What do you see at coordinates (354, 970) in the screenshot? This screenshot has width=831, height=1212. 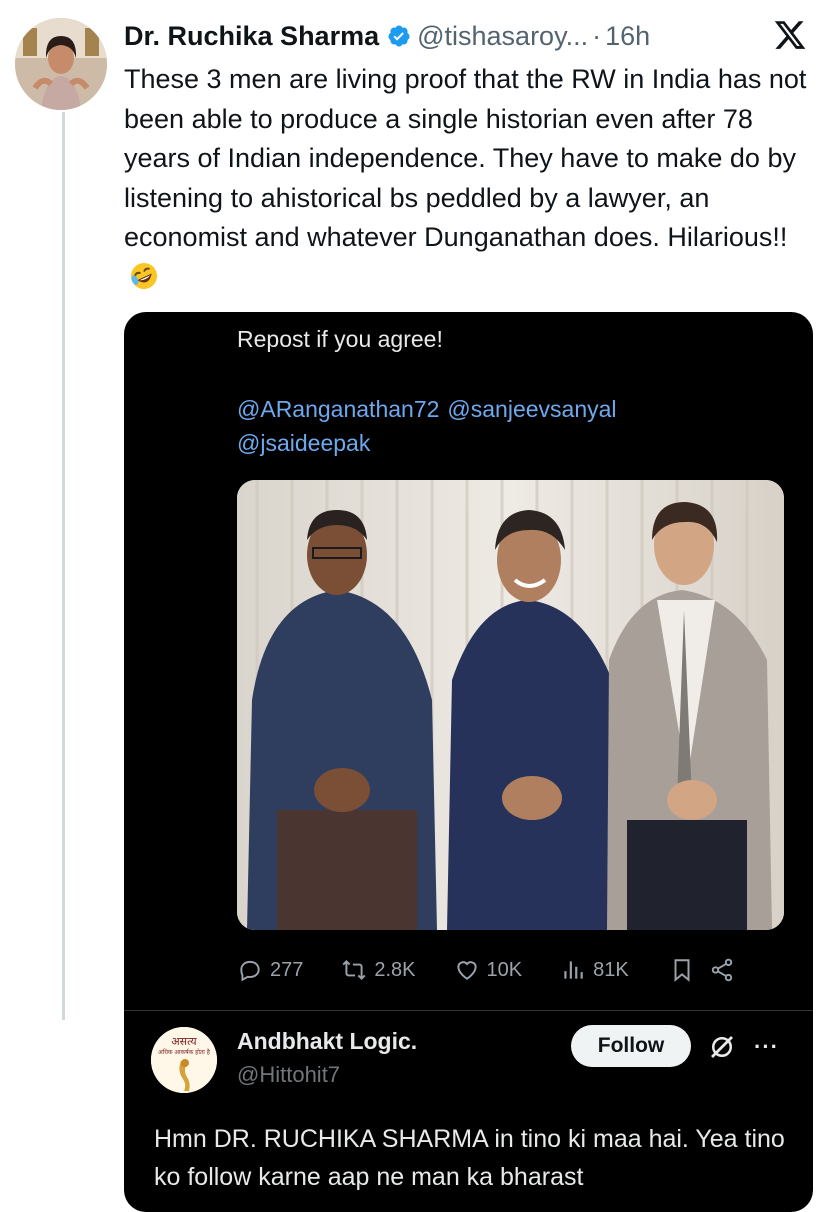 I see `repost-icon` at bounding box center [354, 970].